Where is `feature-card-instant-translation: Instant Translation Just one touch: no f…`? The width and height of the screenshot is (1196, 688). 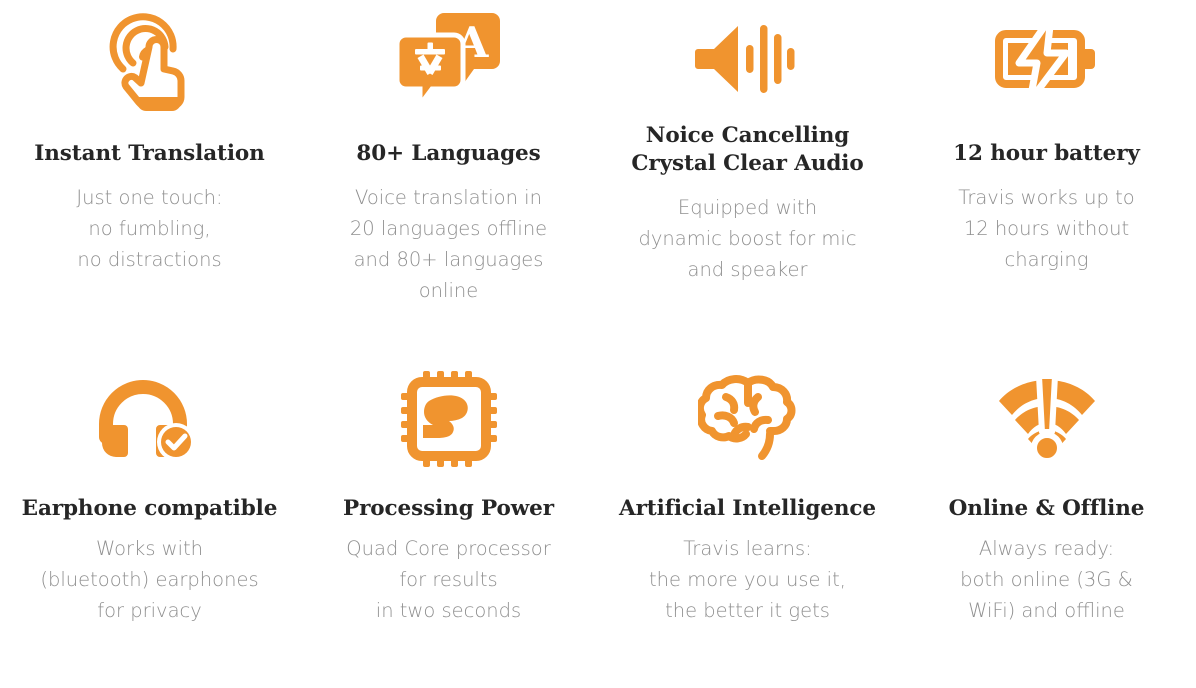
feature-card-instant-translation: Instant Translation Just one touch: no f… is located at coordinates (149, 172).